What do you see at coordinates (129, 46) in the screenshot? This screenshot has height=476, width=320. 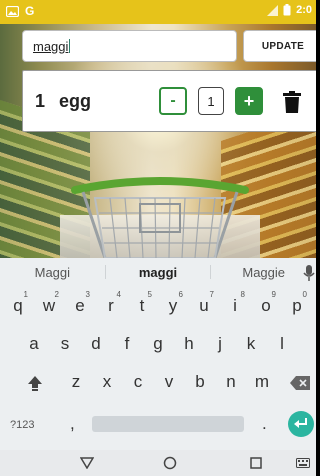 I see `item-input-field: maggi` at bounding box center [129, 46].